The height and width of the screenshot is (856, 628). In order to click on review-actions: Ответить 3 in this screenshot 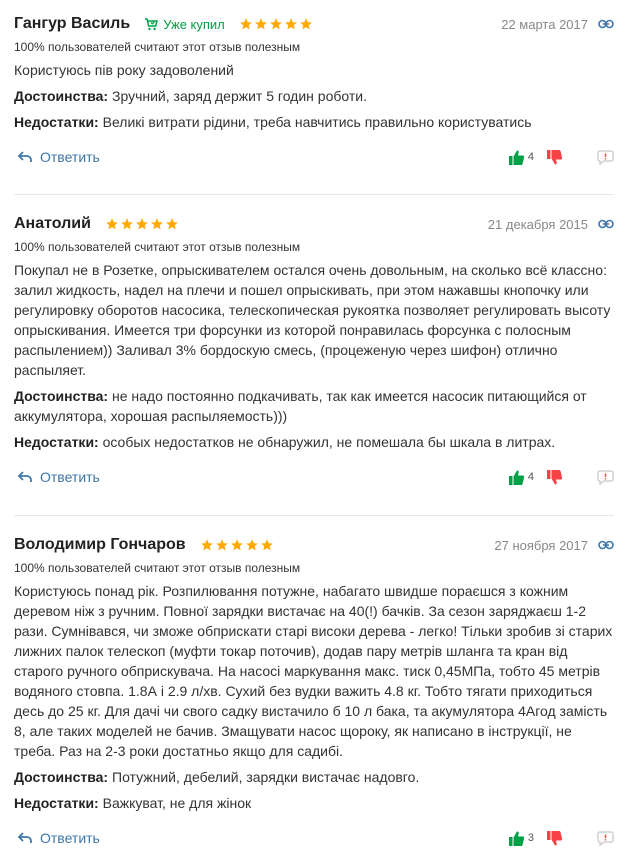, I will do `click(314, 838)`.